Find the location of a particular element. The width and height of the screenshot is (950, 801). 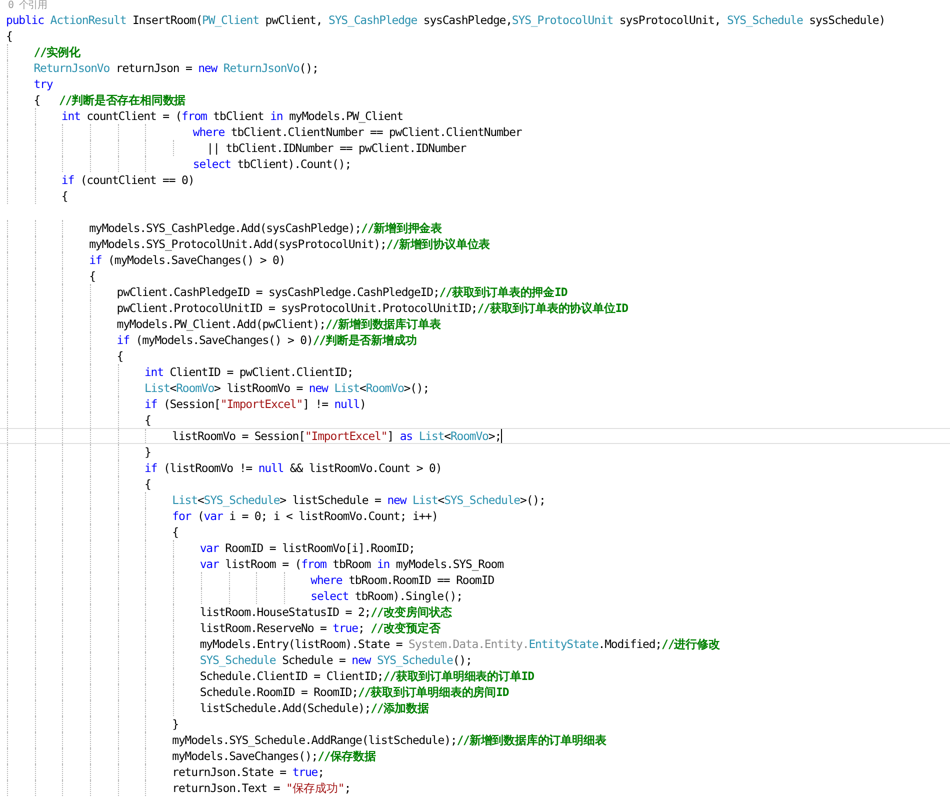

code-line: select tbClient).Count(); is located at coordinates (272, 164).